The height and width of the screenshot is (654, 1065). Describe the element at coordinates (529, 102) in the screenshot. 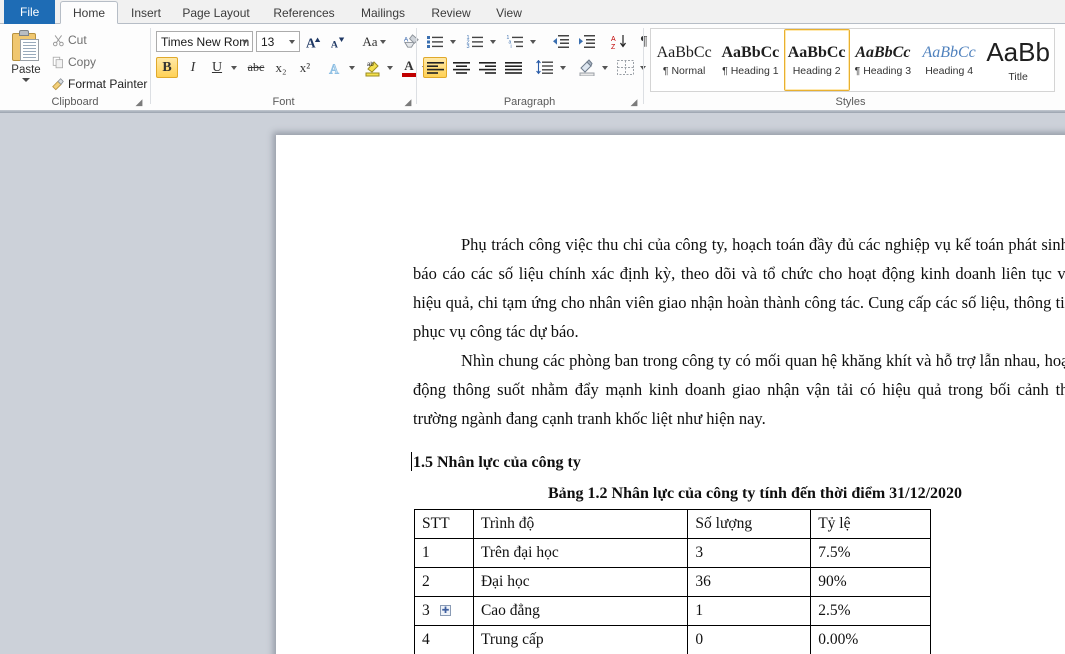

I see `paragraph-group-label: Paragraph` at that location.